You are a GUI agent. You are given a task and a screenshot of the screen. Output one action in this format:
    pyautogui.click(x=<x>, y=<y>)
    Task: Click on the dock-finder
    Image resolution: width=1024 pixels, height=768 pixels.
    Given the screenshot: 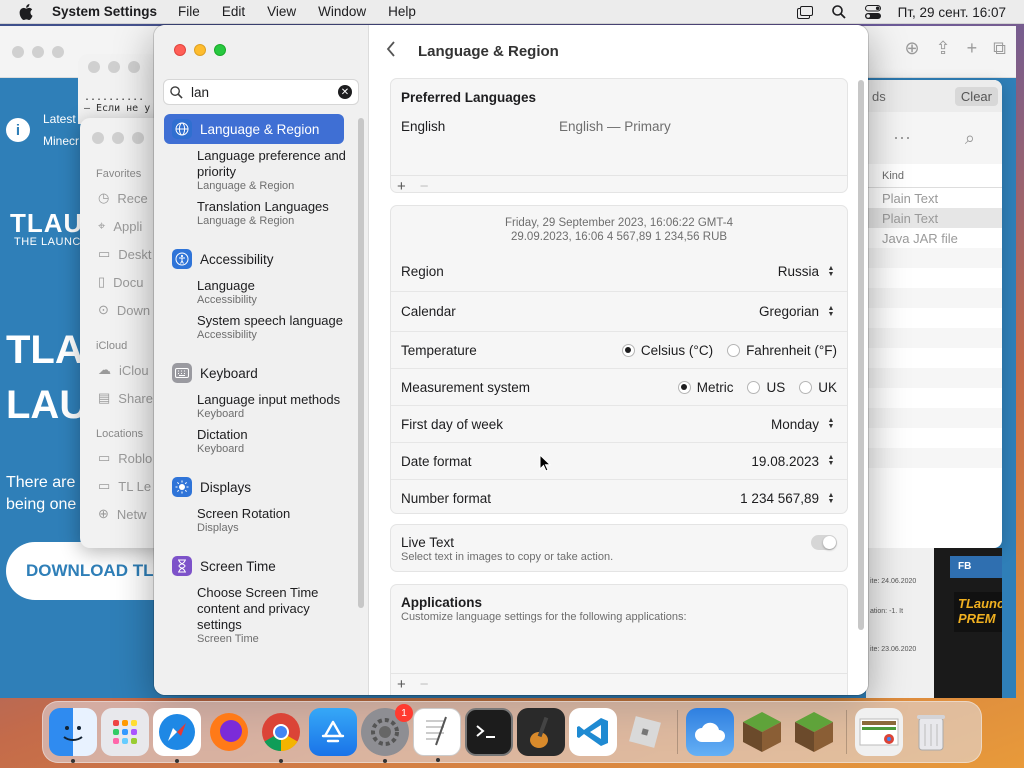 What is the action you would take?
    pyautogui.click(x=73, y=735)
    